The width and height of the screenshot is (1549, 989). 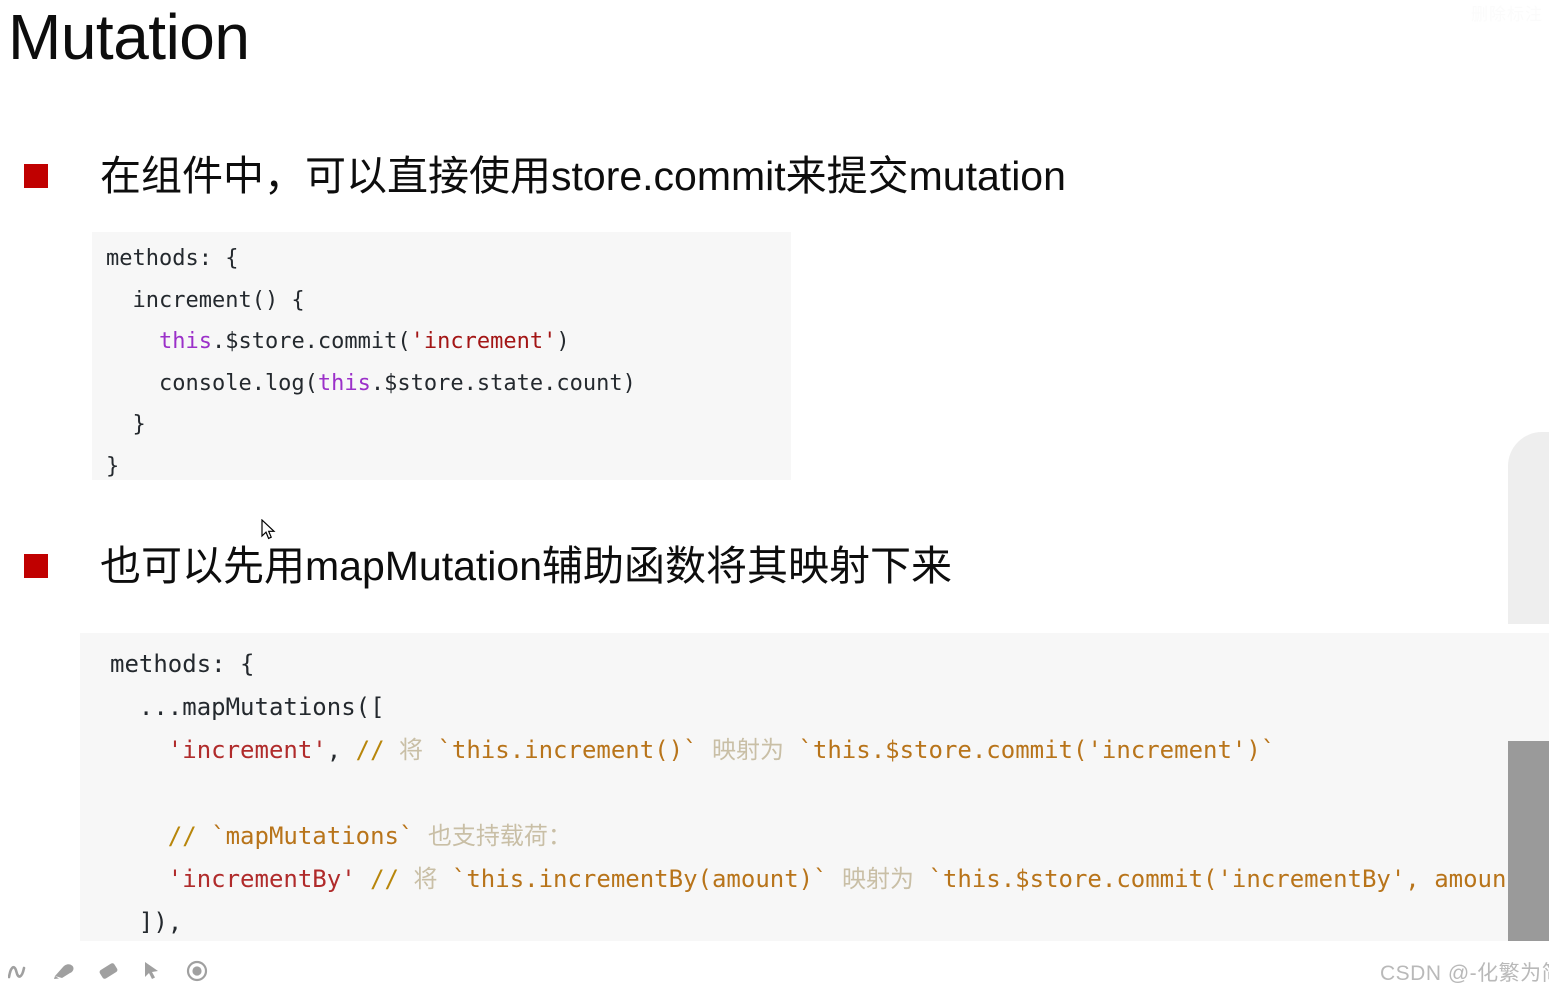 What do you see at coordinates (563, 341) in the screenshot?
I see `code-token: )` at bounding box center [563, 341].